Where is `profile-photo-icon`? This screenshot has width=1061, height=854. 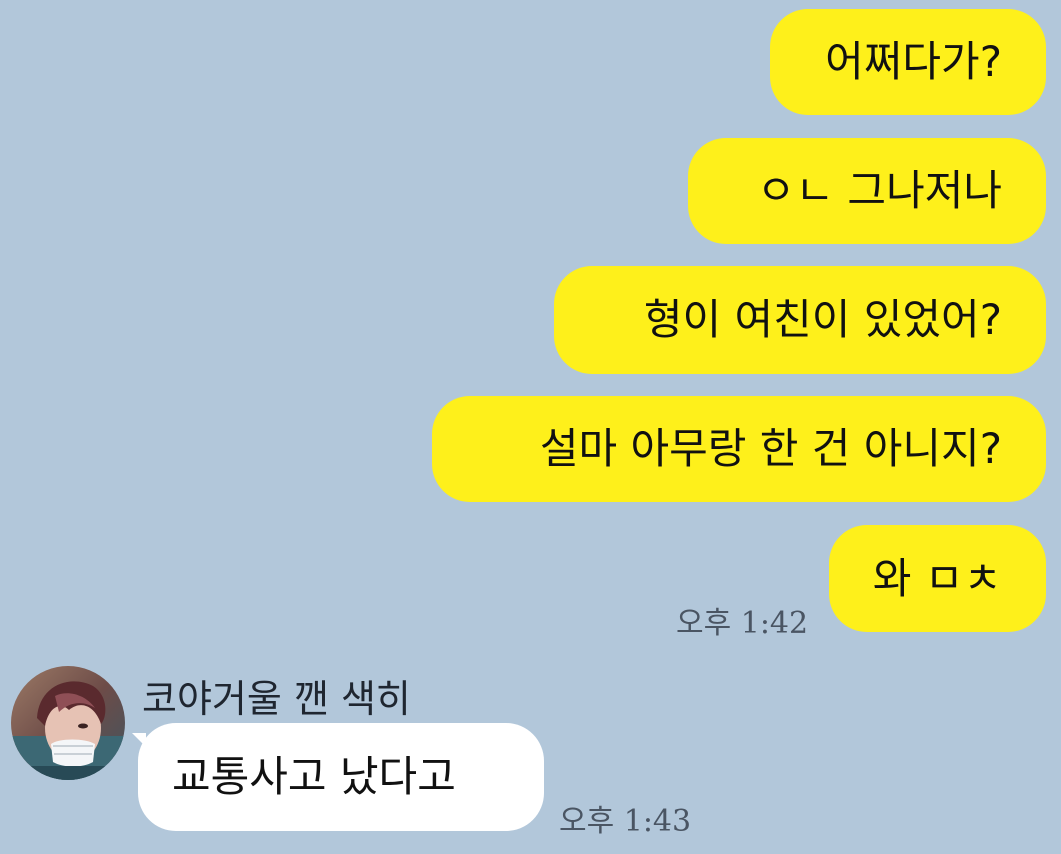 profile-photo-icon is located at coordinates (68, 723).